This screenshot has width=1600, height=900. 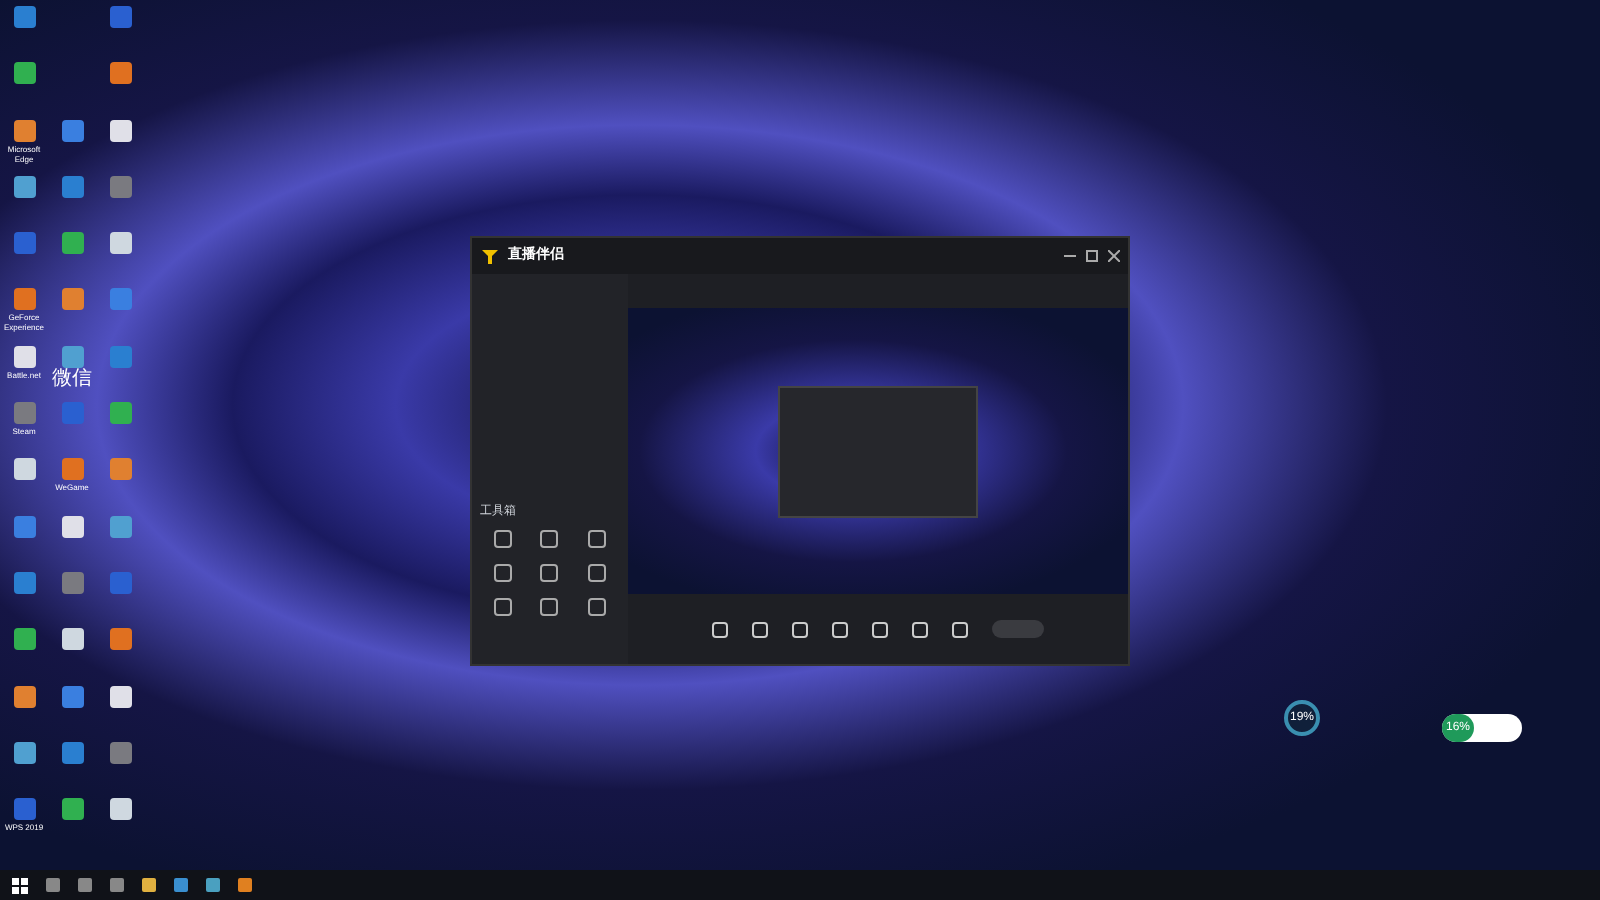 I want to click on icon-label: 微信, so click(x=72, y=379).